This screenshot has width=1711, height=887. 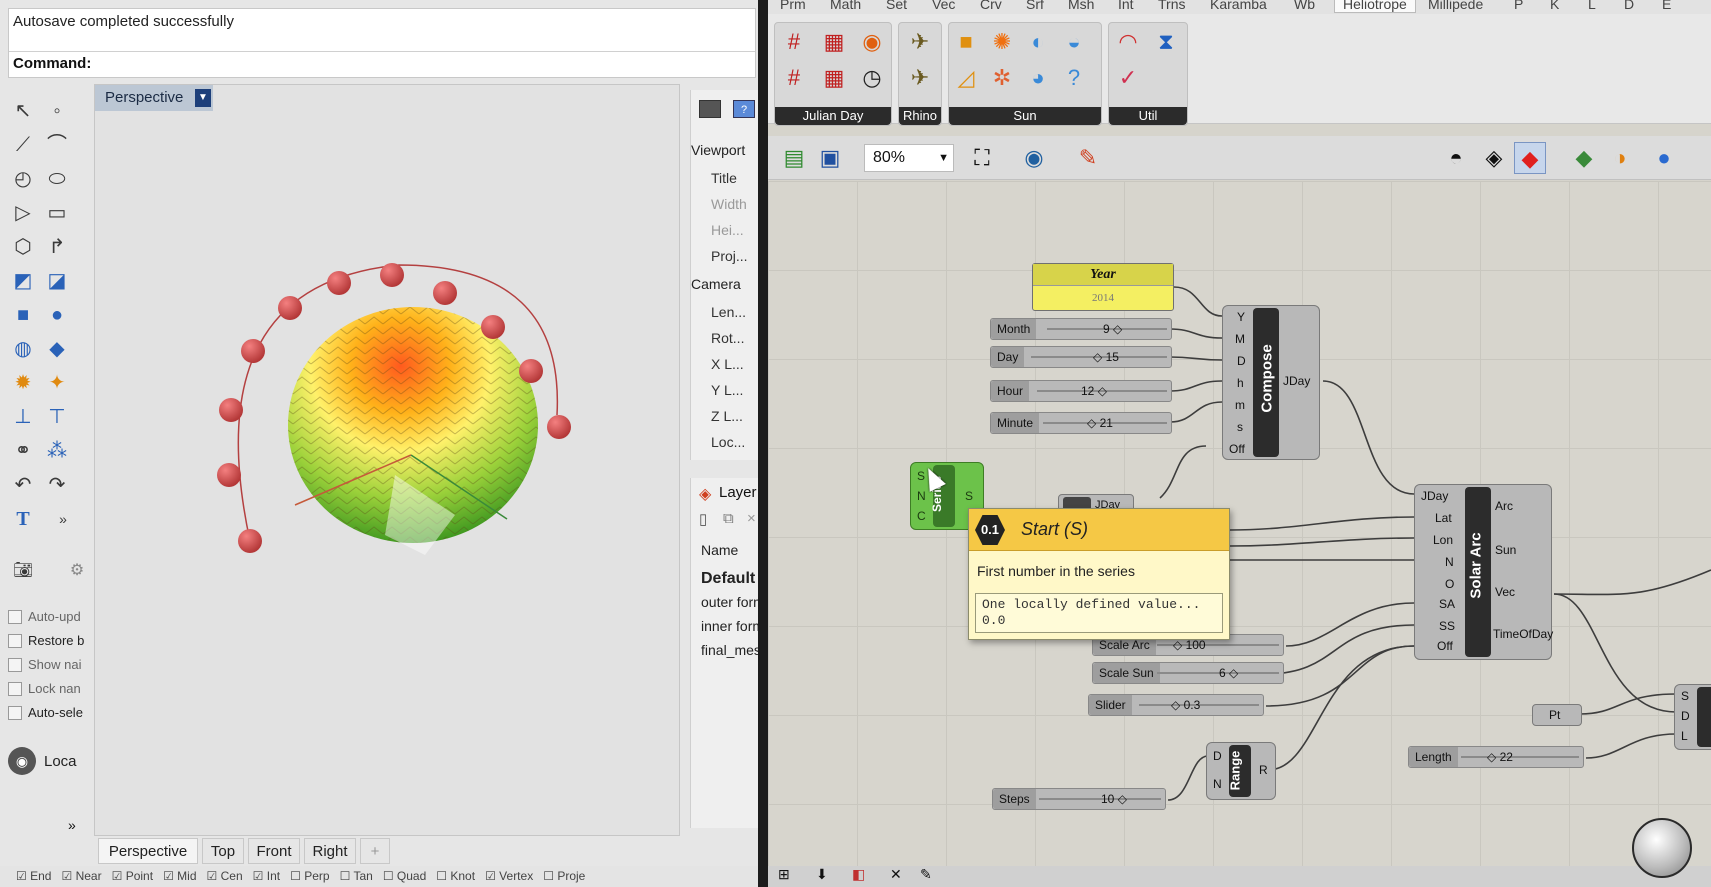 I want to click on output-port: TimeOfDay, so click(x=1523, y=634).